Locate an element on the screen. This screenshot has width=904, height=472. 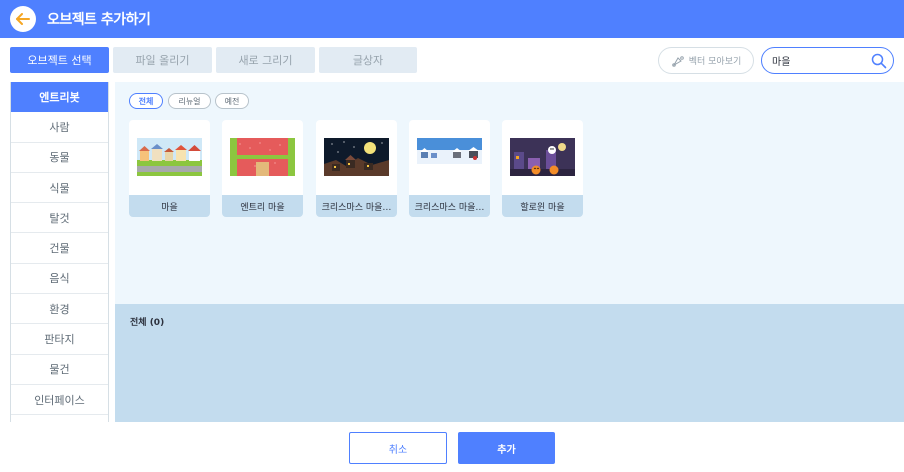
object-card-label: 엔트리 마을 is located at coordinates (262, 206).